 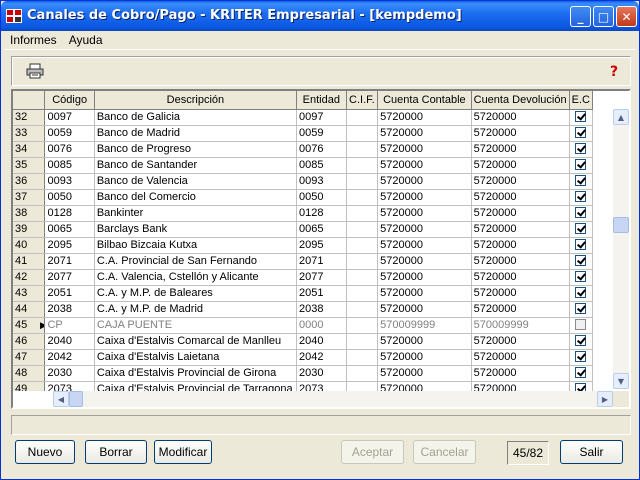 I want to click on scroll-down-icon: ▼, so click(x=621, y=381).